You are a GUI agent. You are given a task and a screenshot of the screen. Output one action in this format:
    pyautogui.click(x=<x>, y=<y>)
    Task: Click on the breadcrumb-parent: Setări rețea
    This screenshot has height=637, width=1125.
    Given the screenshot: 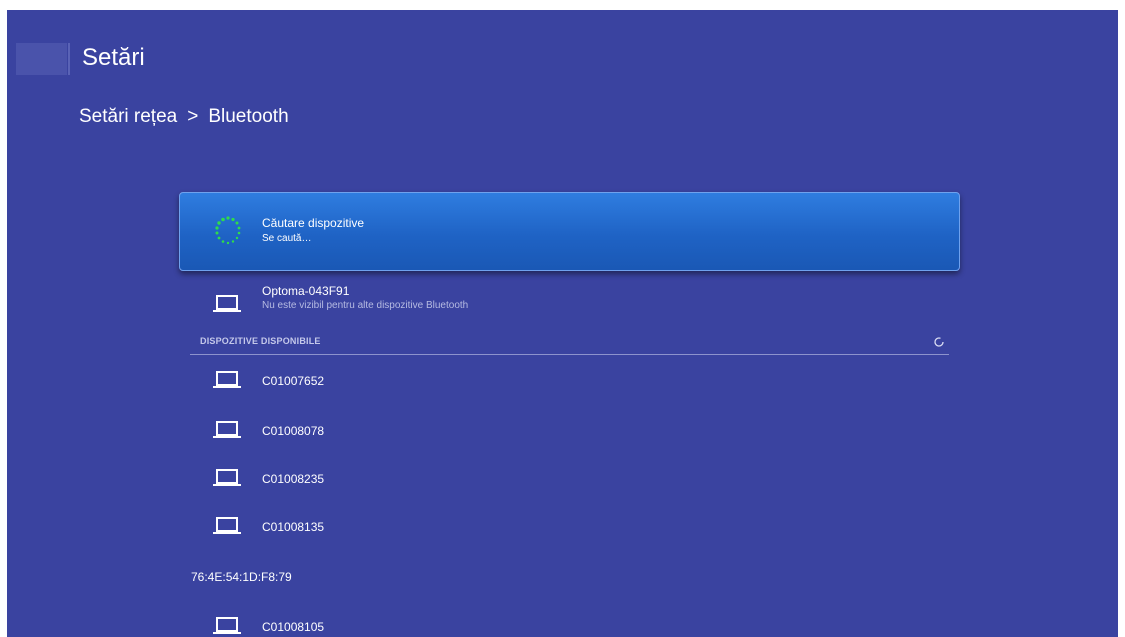 What is the action you would take?
    pyautogui.click(x=128, y=117)
    